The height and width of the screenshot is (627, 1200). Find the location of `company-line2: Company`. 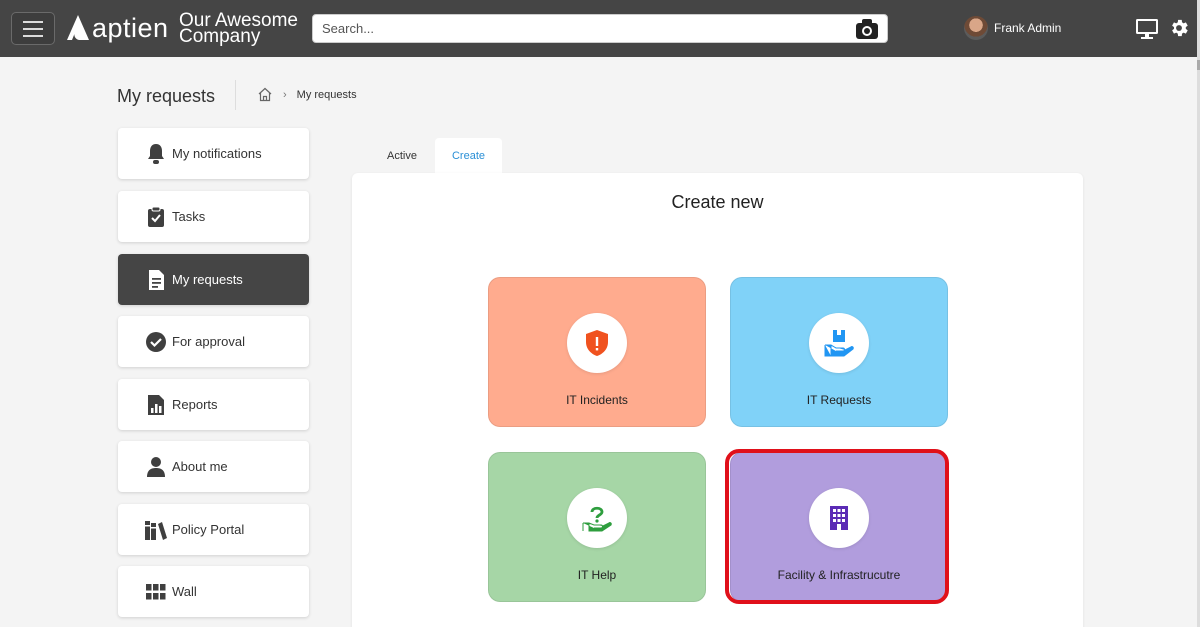

company-line2: Company is located at coordinates (220, 36).